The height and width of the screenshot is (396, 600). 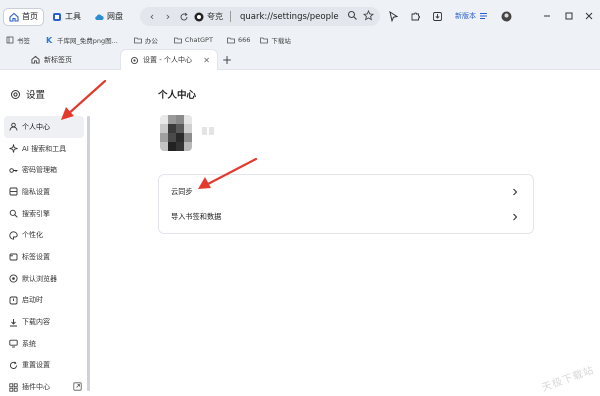 I want to click on tools-button: 工具, so click(x=66, y=17).